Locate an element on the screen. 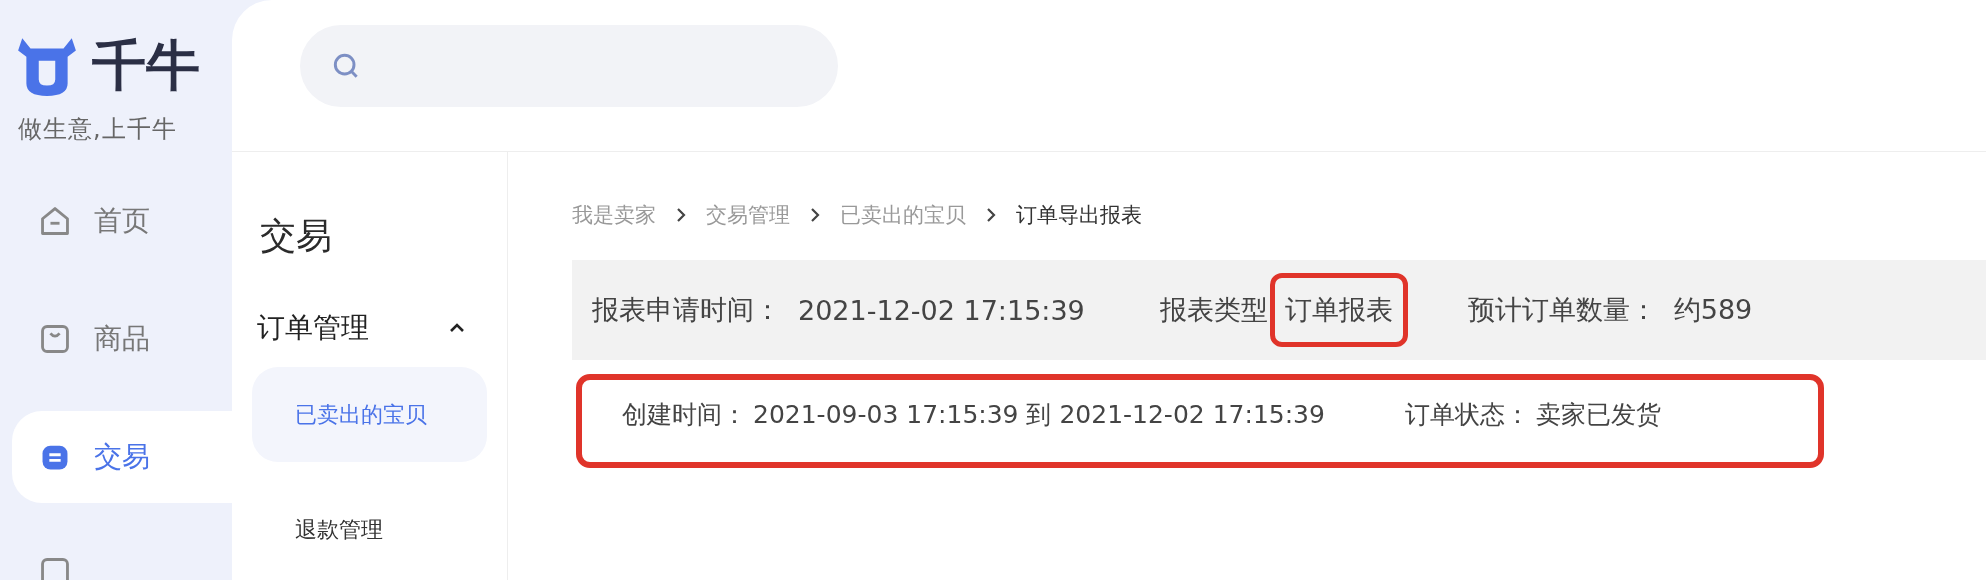  field-label: 订单状态： is located at coordinates (1467, 414).